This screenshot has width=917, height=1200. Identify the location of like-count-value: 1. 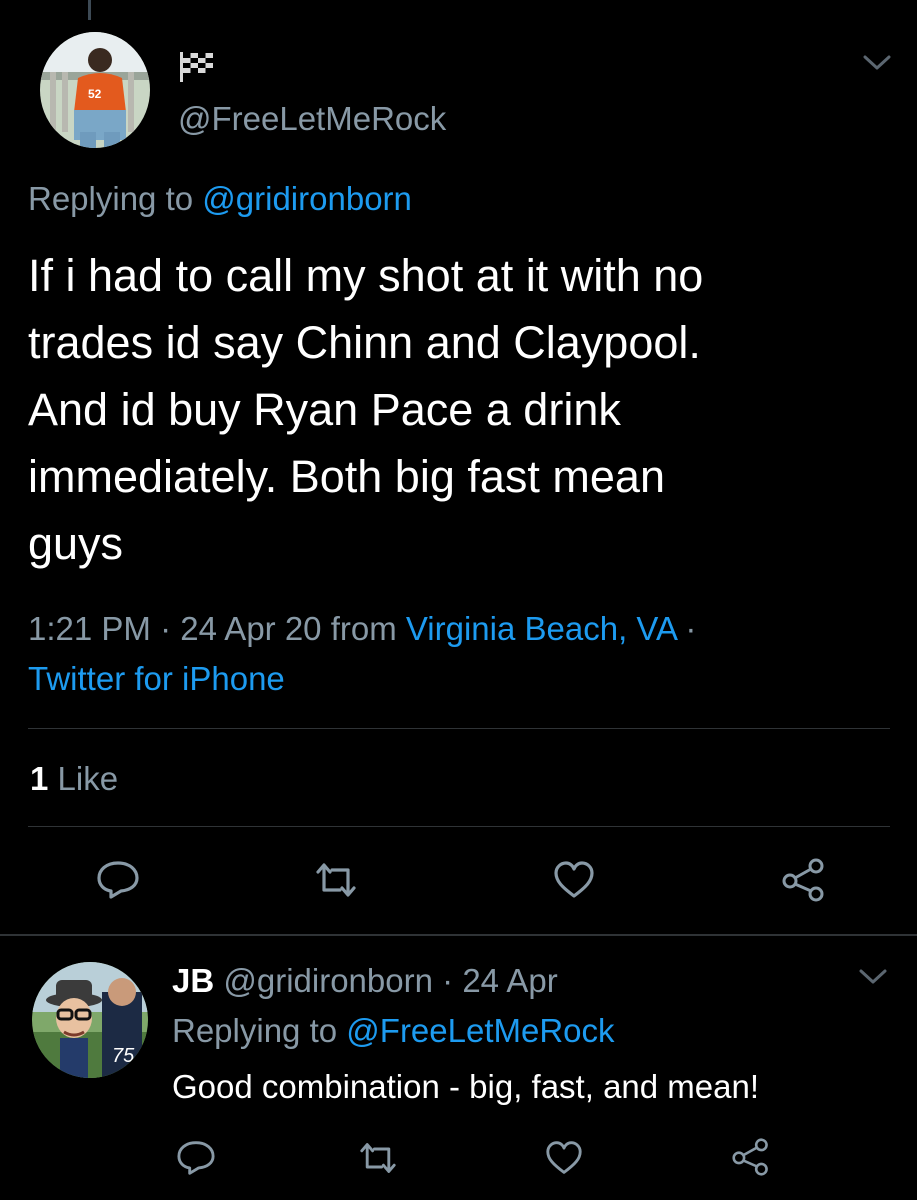
(39, 778).